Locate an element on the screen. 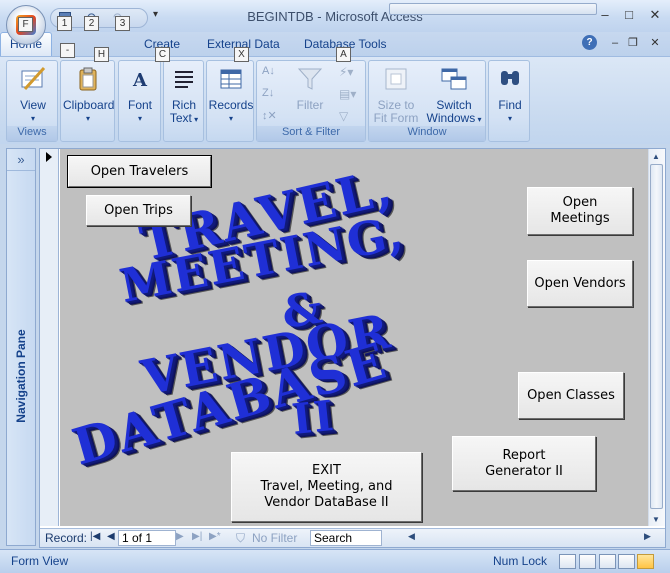  group-find: Find ▾ is located at coordinates (509, 101).